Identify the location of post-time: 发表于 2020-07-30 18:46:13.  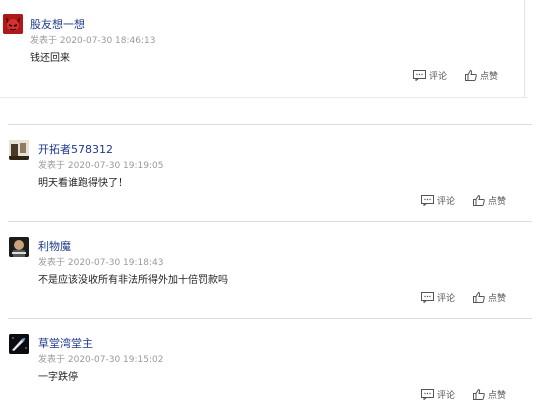
(93, 41).